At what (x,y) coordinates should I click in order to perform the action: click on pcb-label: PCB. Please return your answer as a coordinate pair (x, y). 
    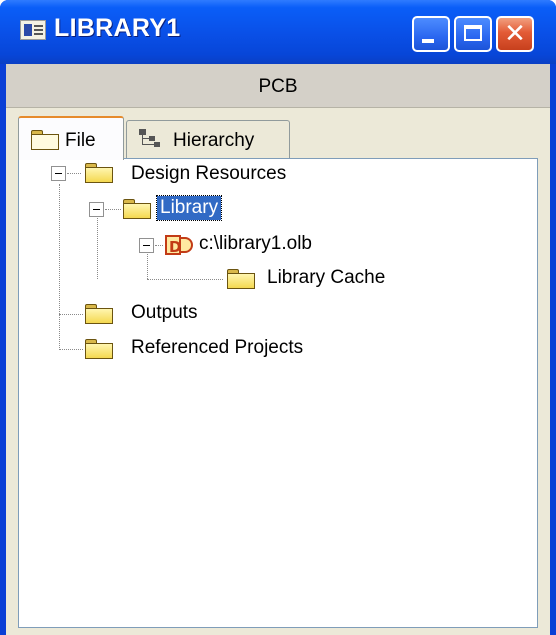
    Looking at the image, I should click on (278, 86).